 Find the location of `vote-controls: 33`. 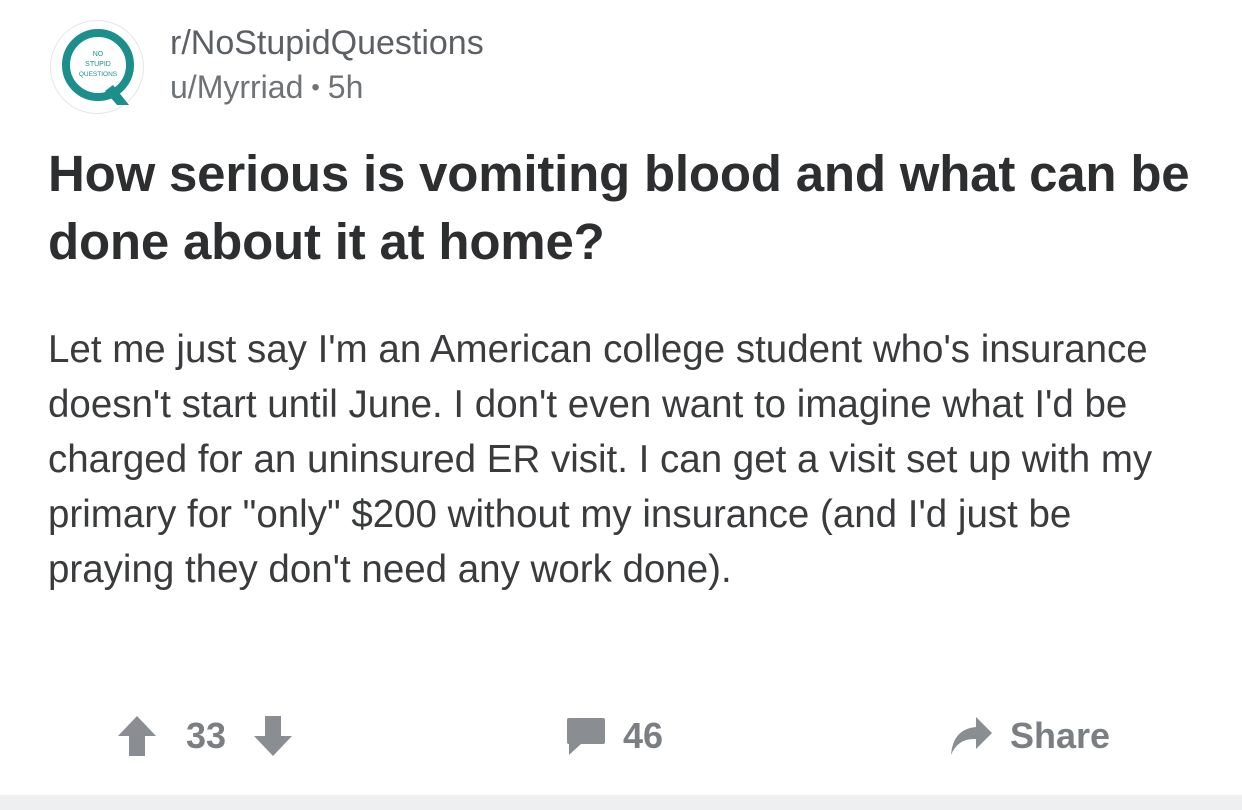

vote-controls: 33 is located at coordinates (205, 736).